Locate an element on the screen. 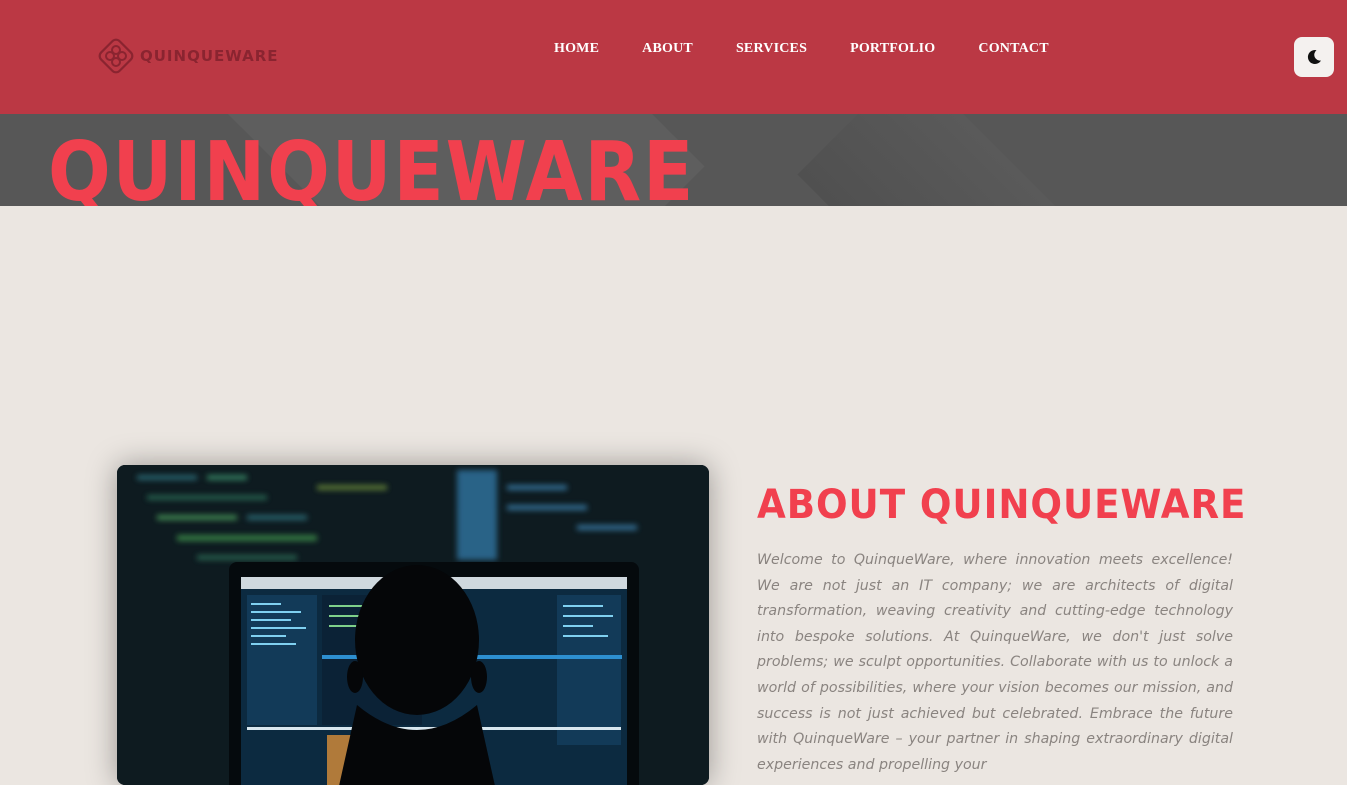 The image size is (1347, 785). nav-services: SERVICES is located at coordinates (771, 49).